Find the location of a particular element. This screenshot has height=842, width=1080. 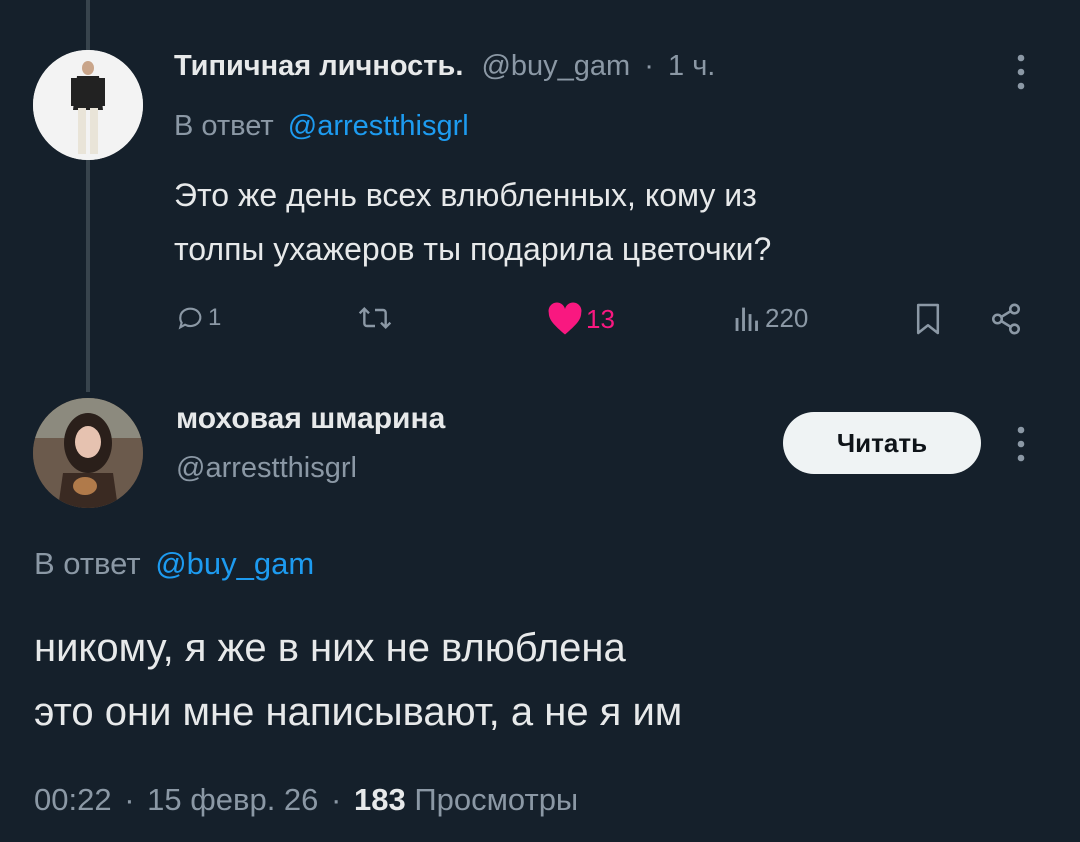

reply-to-link: @buy_gam is located at coordinates (234, 563).